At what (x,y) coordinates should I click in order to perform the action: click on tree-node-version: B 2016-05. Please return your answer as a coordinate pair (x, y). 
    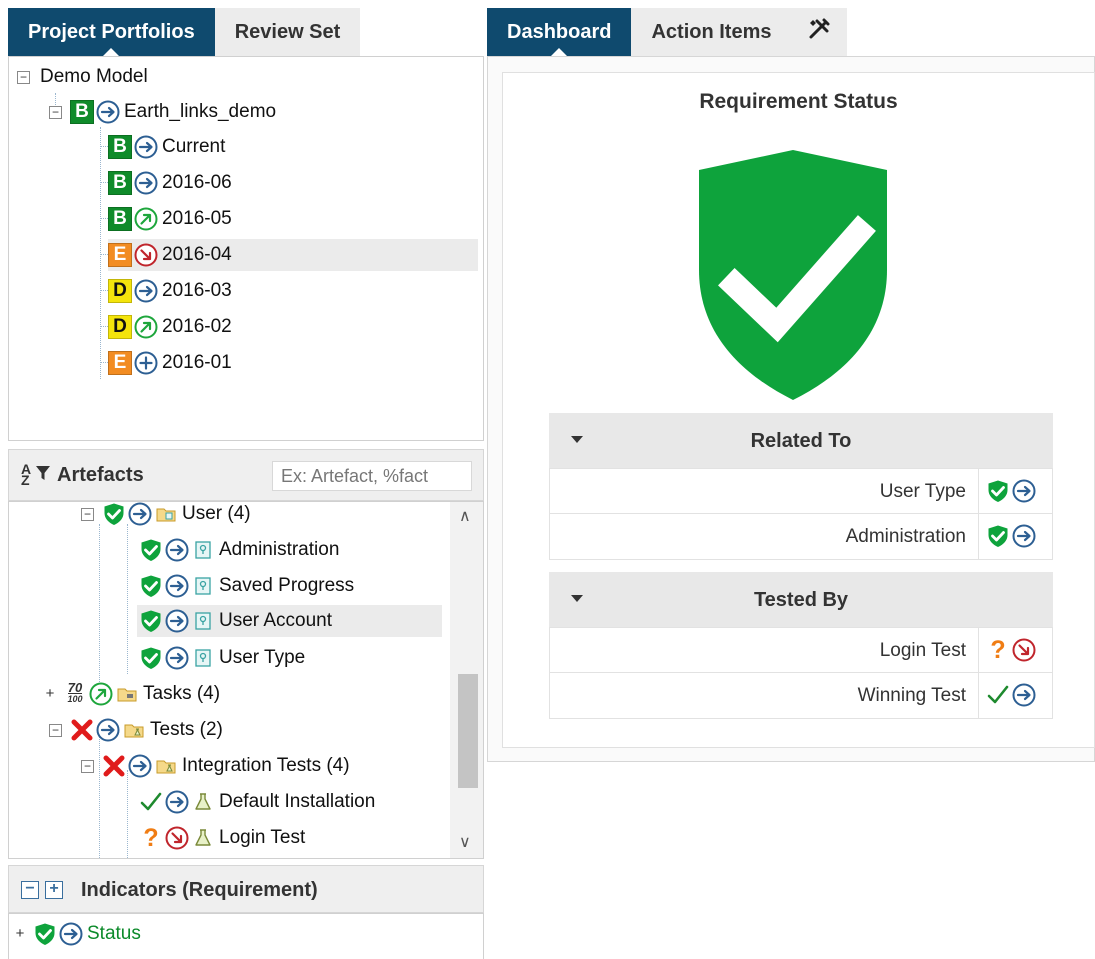
    Looking at the image, I should click on (170, 219).